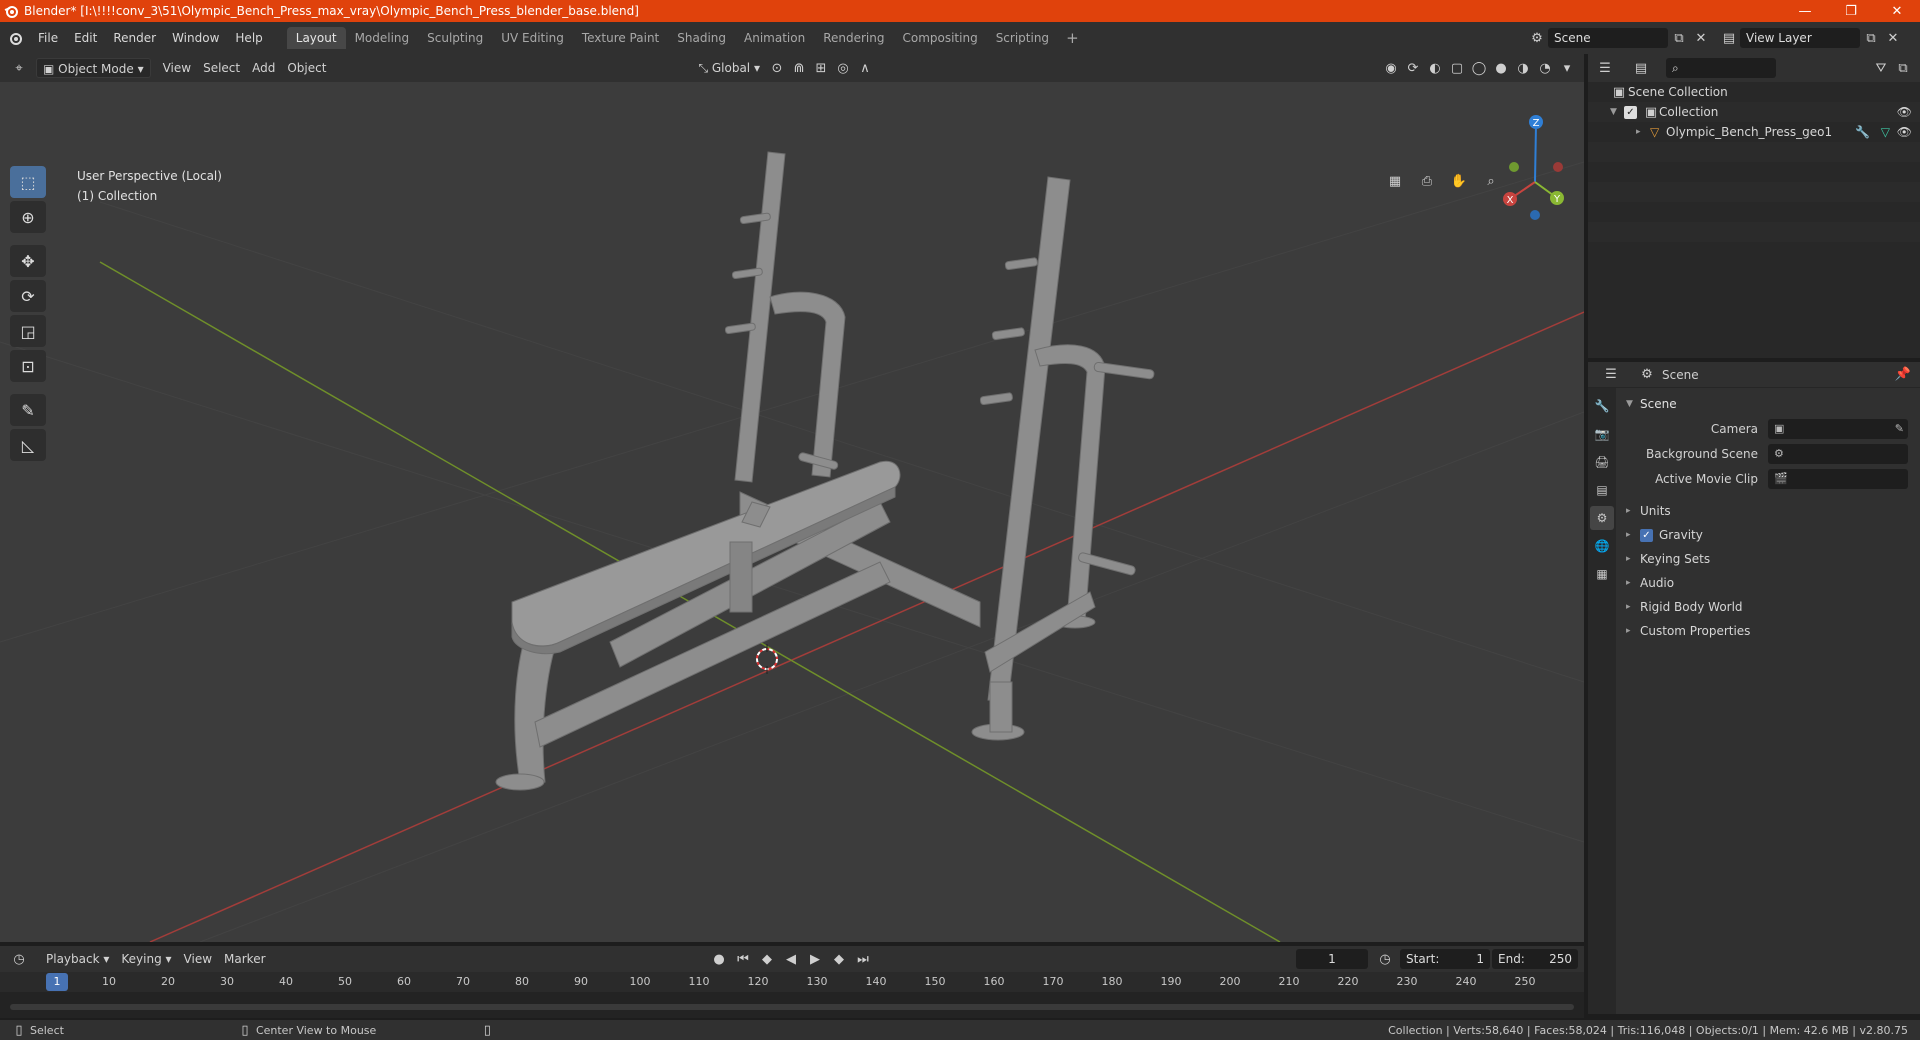 The height and width of the screenshot is (1040, 1920). What do you see at coordinates (719, 959) in the screenshot?
I see `record-icon: ●` at bounding box center [719, 959].